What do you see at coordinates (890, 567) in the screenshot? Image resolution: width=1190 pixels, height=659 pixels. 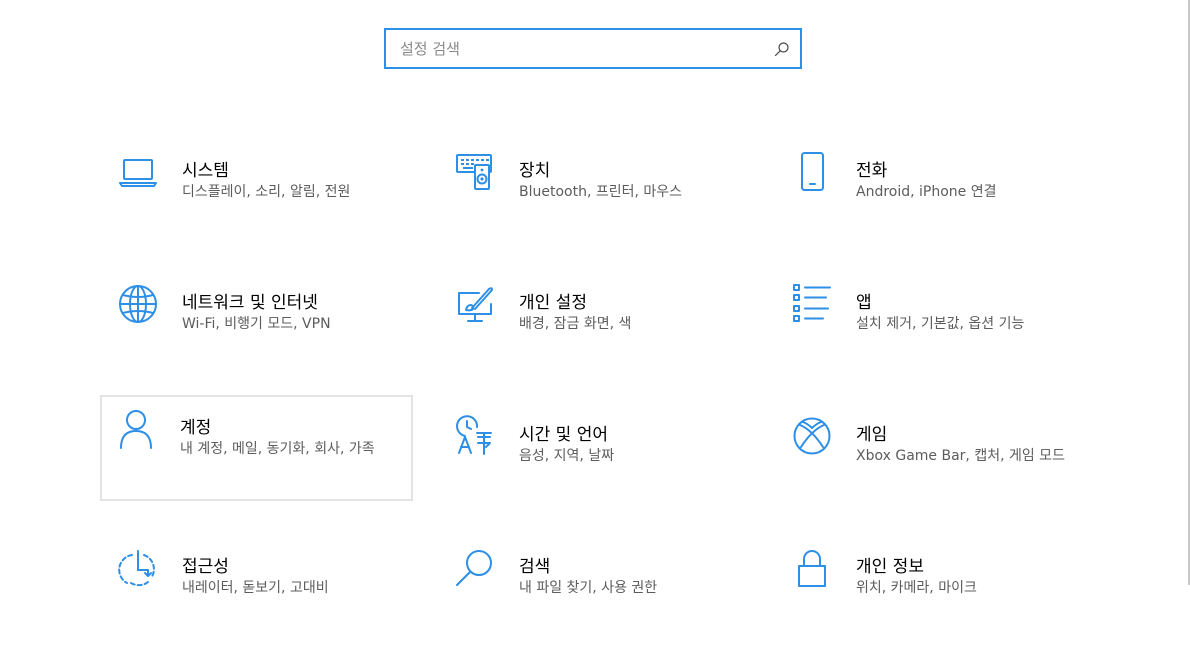 I see `tile-title: 개인 정보` at bounding box center [890, 567].